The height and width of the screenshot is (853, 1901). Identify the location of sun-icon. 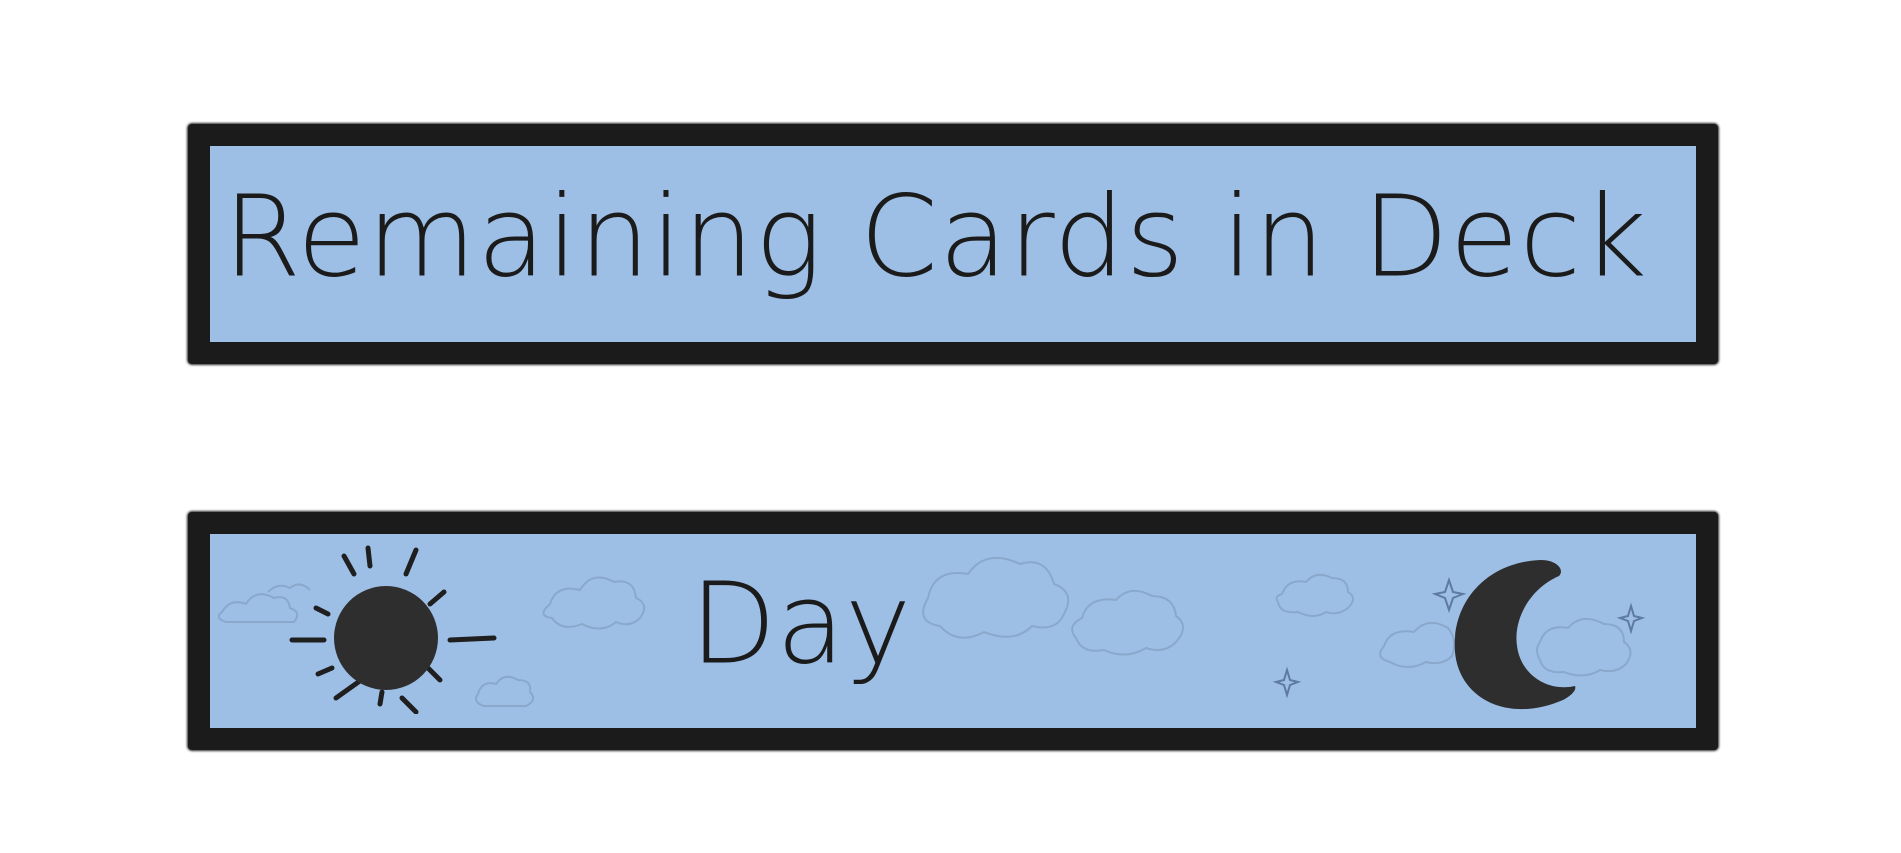
(393, 629).